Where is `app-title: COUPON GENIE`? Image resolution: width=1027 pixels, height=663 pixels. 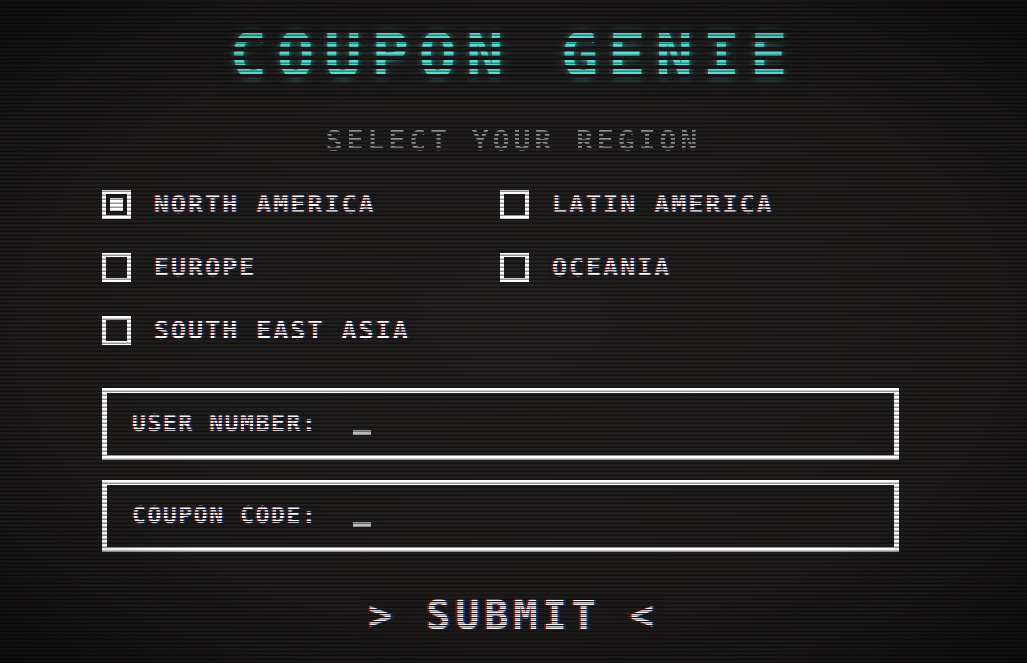
app-title: COUPON GENIE is located at coordinates (513, 56).